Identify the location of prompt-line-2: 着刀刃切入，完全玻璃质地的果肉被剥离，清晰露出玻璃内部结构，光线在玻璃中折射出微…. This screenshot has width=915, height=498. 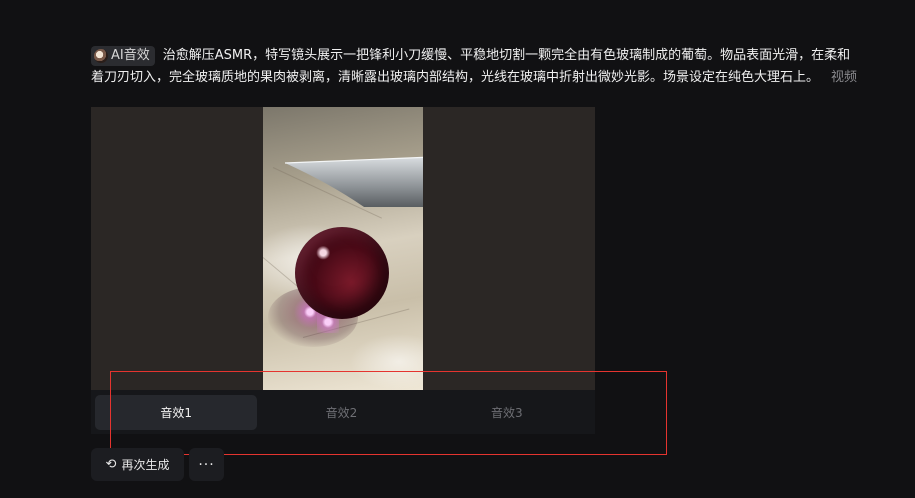
(503, 78).